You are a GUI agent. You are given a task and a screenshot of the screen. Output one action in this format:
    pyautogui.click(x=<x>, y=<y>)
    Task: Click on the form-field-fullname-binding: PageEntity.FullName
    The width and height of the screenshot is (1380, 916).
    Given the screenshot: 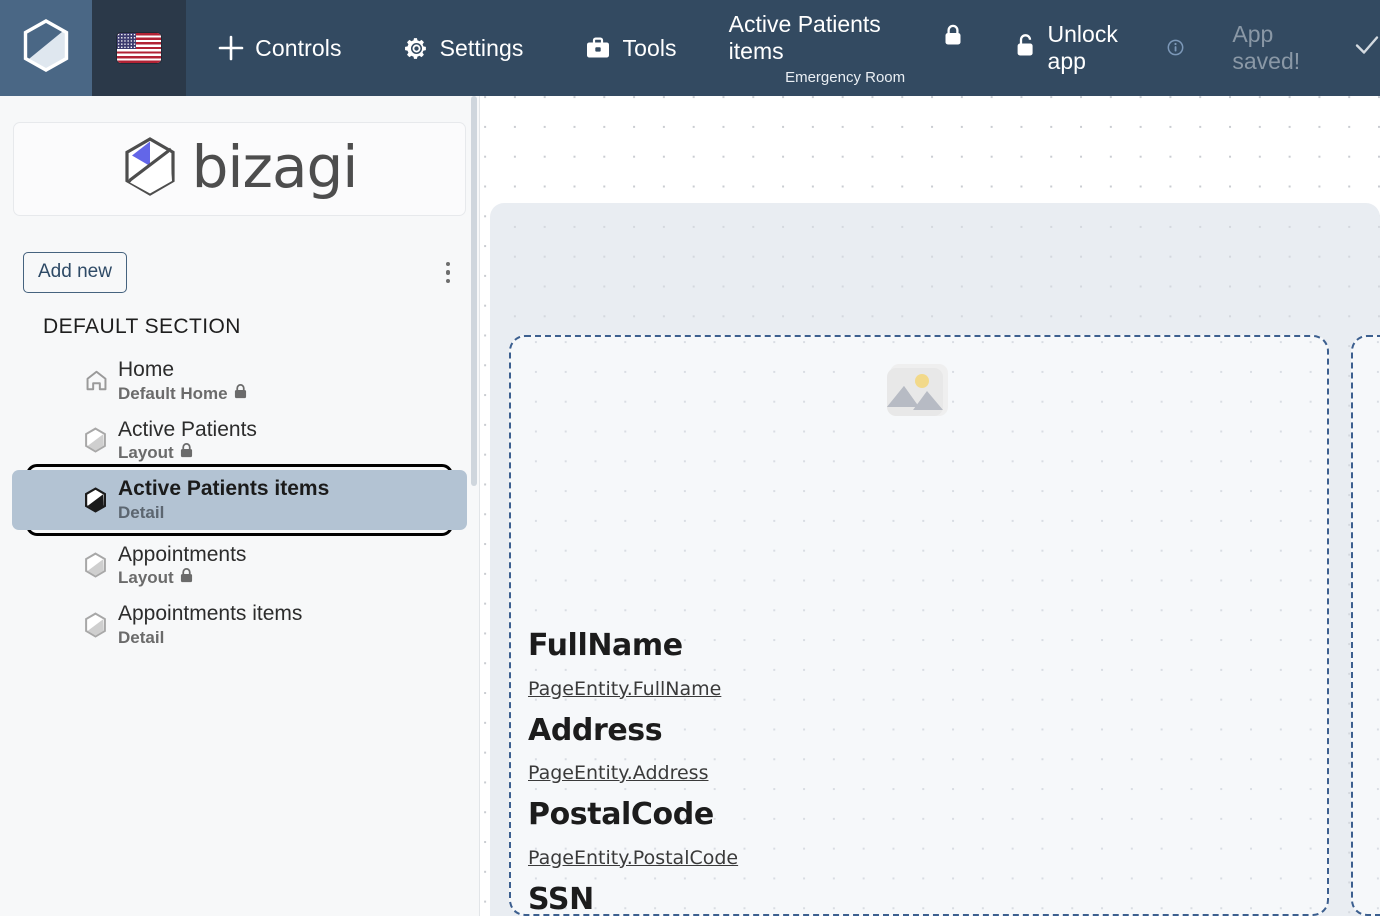 What is the action you would take?
    pyautogui.click(x=624, y=689)
    